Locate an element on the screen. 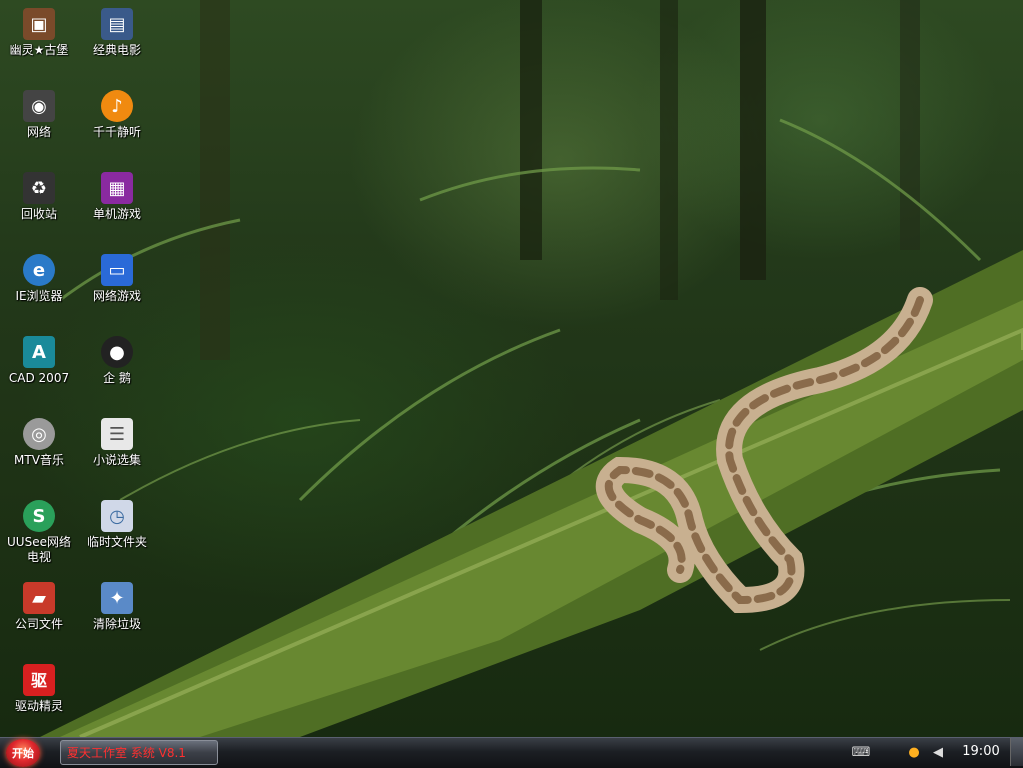 This screenshot has height=768, width=1023. browser-icon: e is located at coordinates (39, 270).